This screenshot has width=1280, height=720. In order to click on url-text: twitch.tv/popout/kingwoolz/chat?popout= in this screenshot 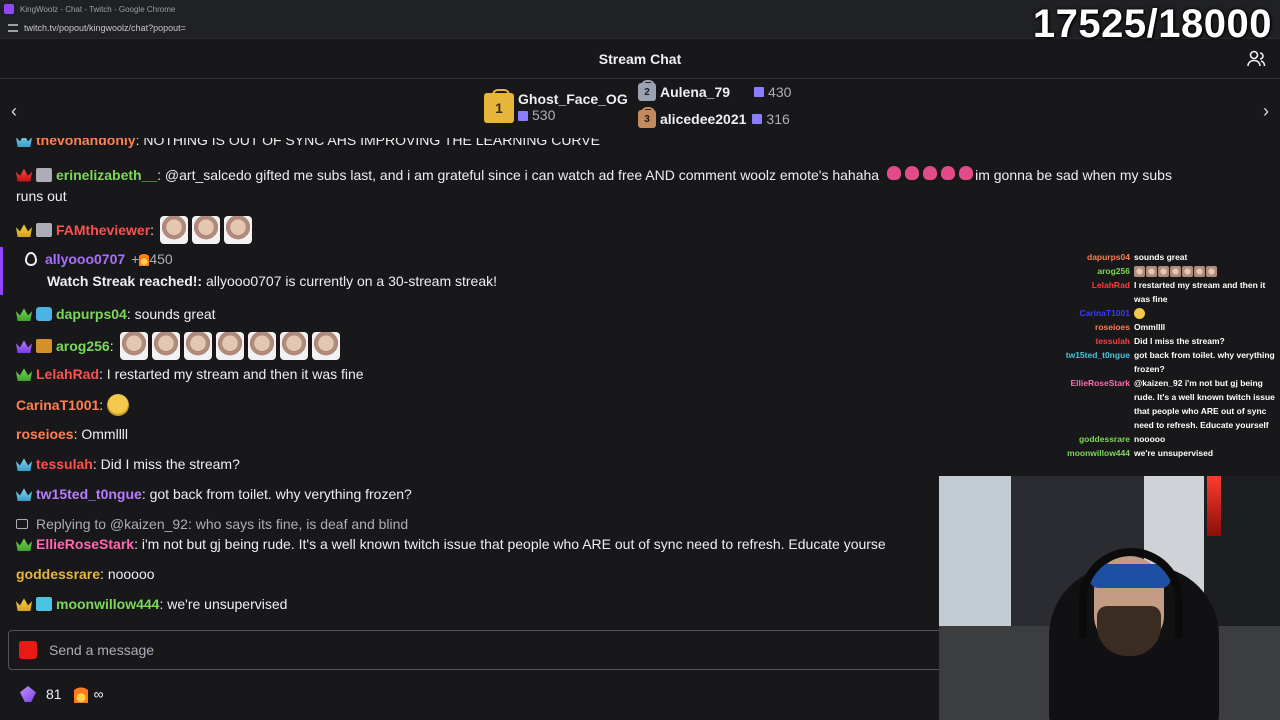, I will do `click(105, 28)`.